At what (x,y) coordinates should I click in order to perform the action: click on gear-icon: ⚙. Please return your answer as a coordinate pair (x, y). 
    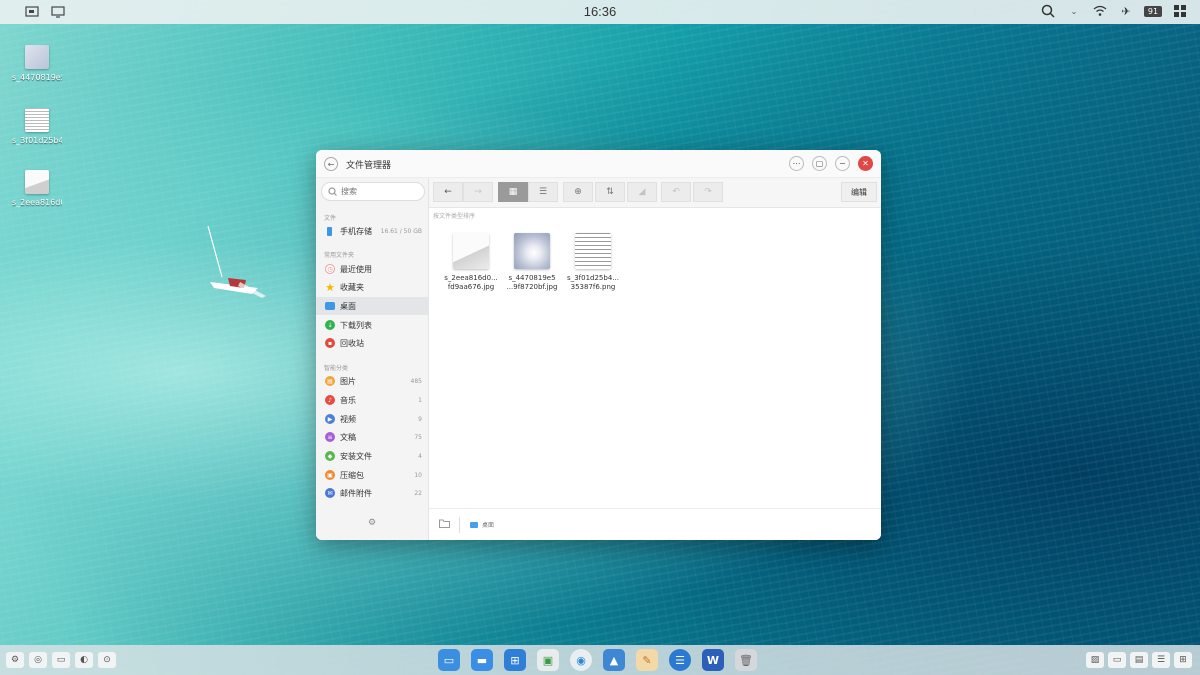
    Looking at the image, I should click on (372, 523).